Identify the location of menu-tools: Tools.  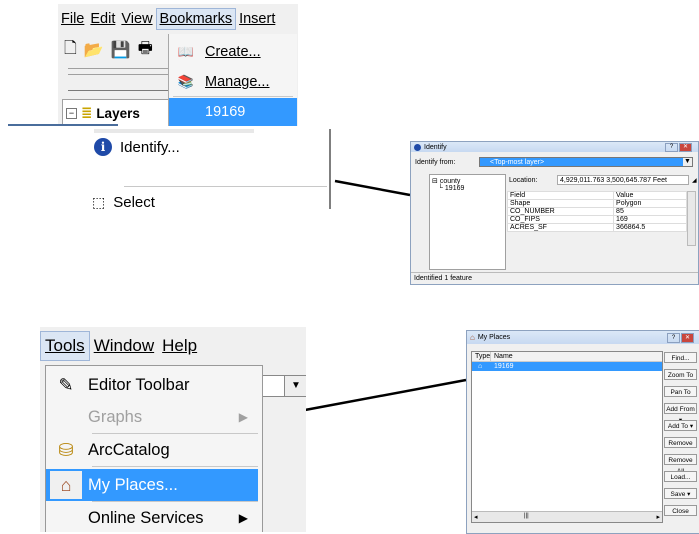
(65, 346).